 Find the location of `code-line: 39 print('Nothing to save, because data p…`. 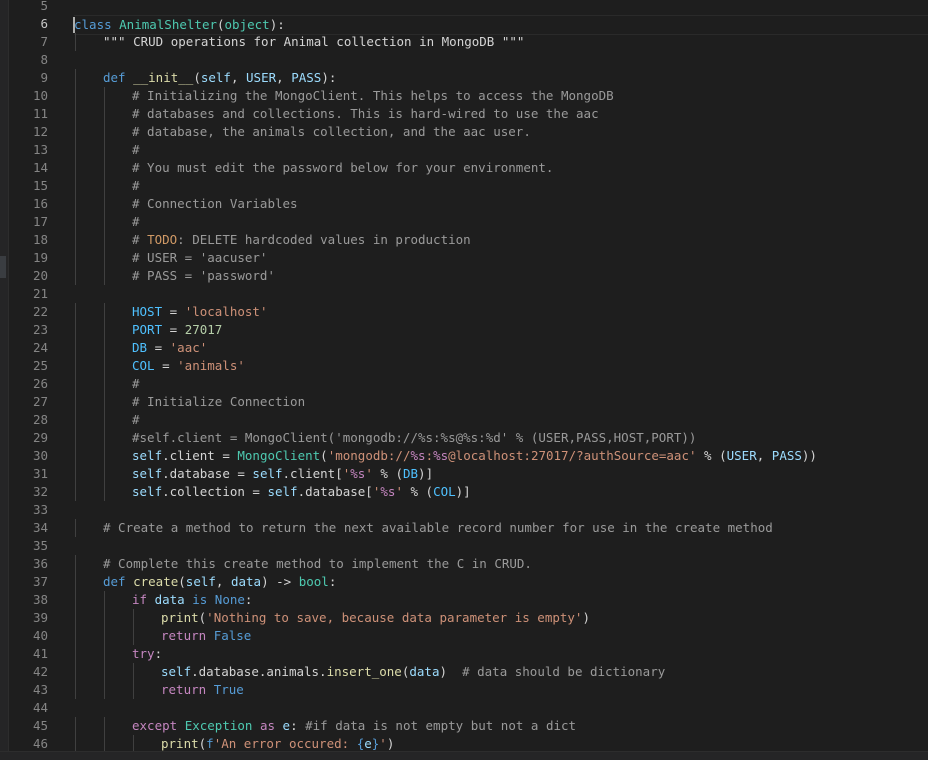

code-line: 39 print('Nothing to save, because data p… is located at coordinates (464, 618).